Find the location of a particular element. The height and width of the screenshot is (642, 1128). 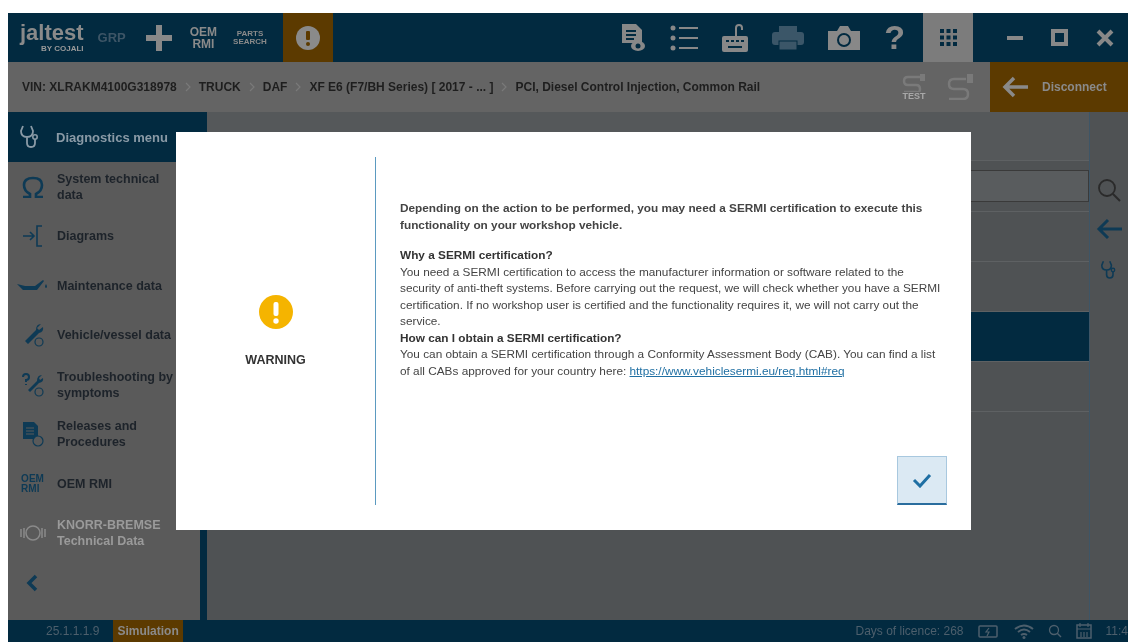

keyboard-icon is located at coordinates (735, 37).